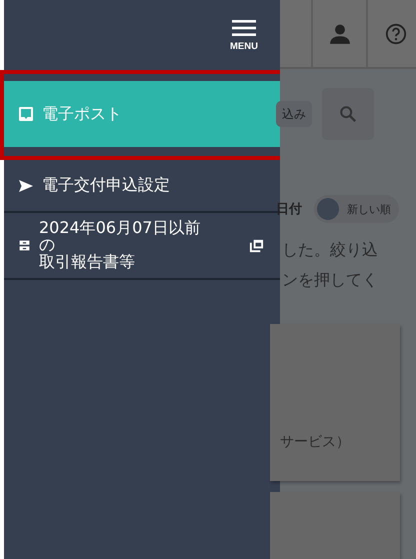 The image size is (416, 559). I want to click on search-icon, so click(348, 114).